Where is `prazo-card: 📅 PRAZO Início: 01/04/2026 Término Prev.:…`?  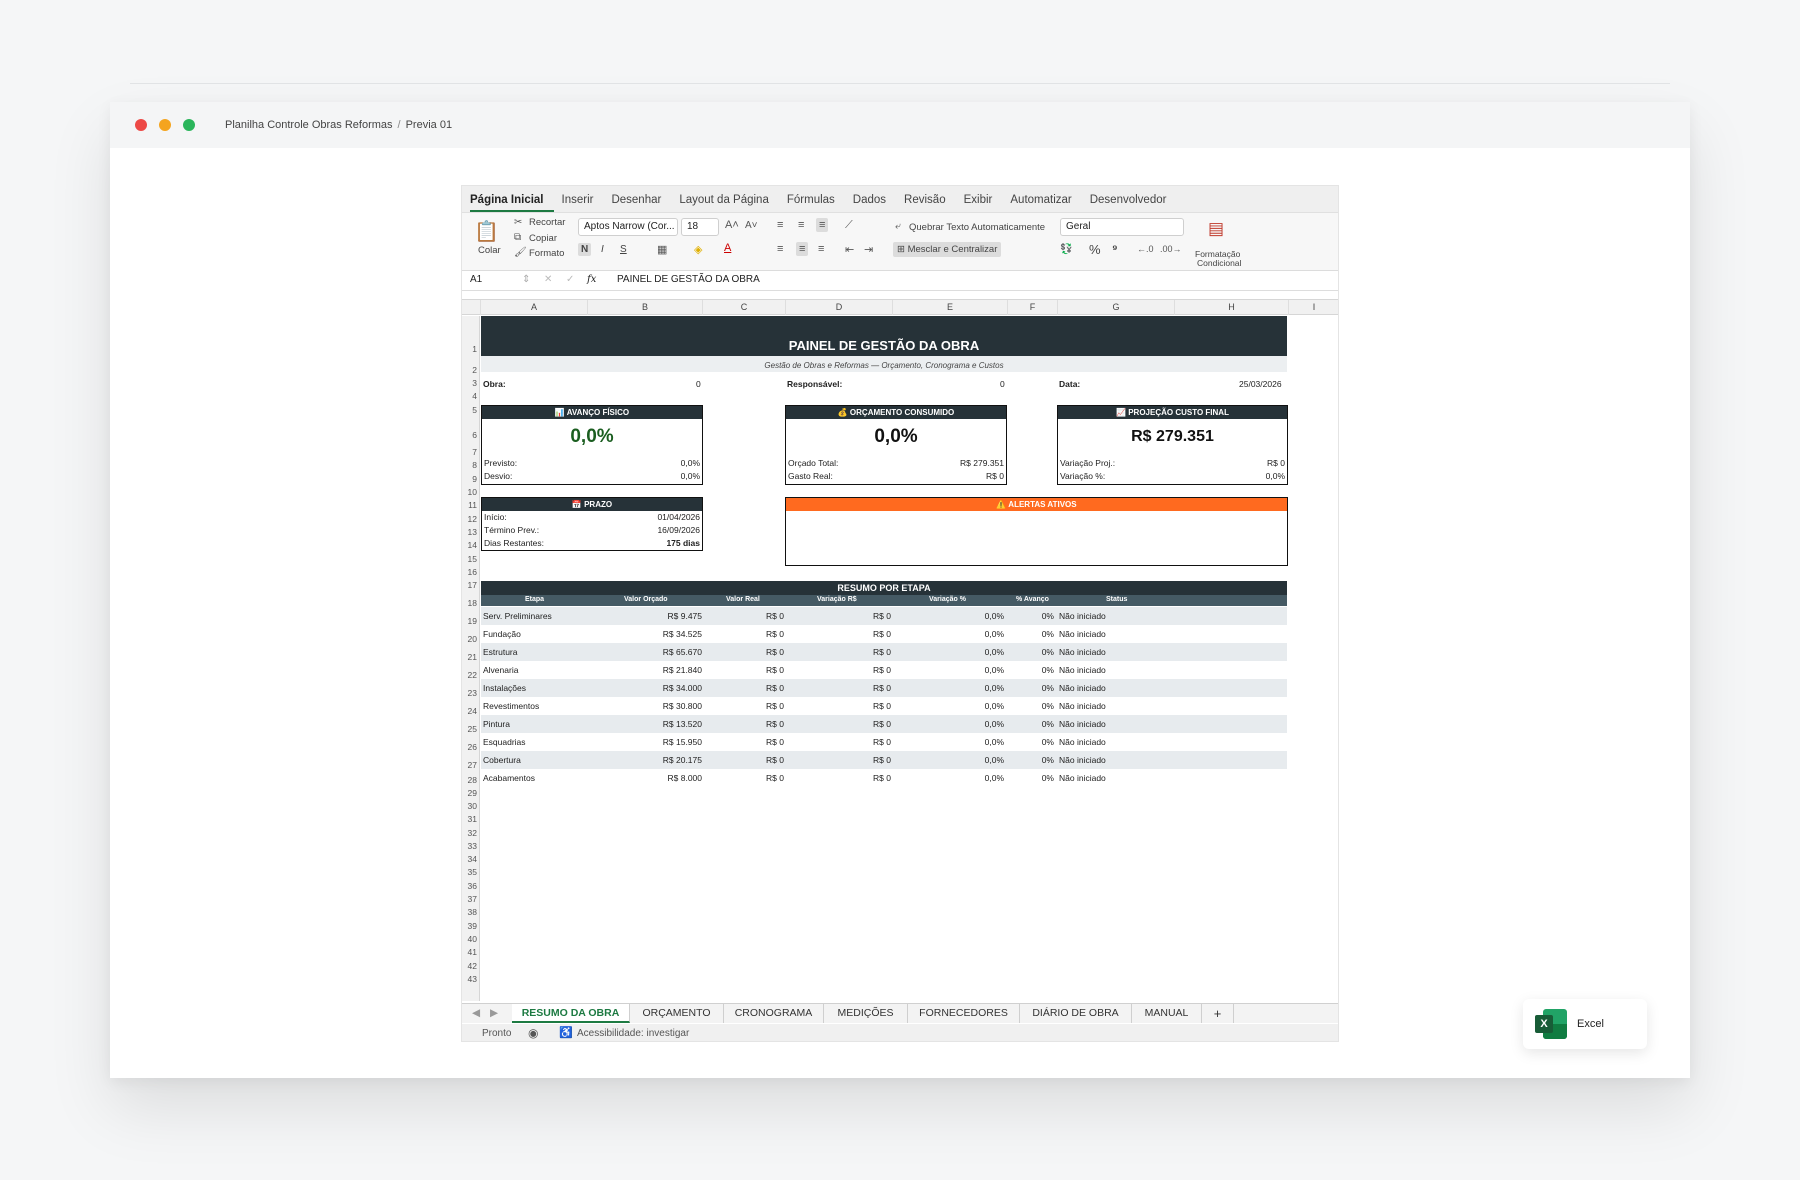 prazo-card: 📅 PRAZO Início: 01/04/2026 Término Prev.:… is located at coordinates (592, 524).